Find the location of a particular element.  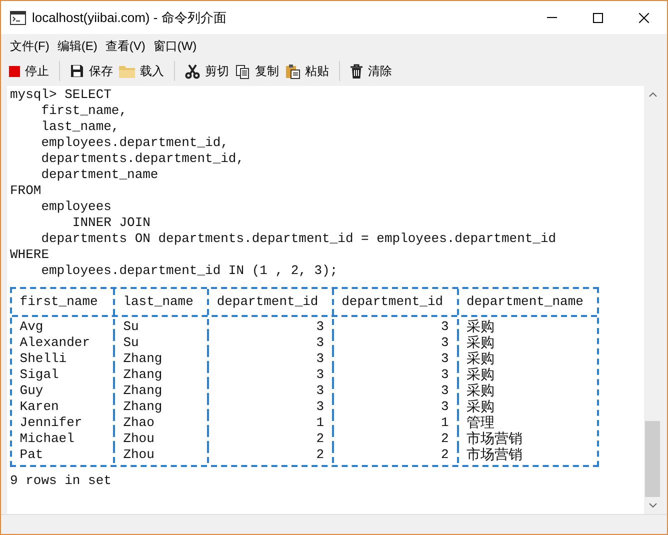

menu-item: 文件(F) is located at coordinates (30, 46).